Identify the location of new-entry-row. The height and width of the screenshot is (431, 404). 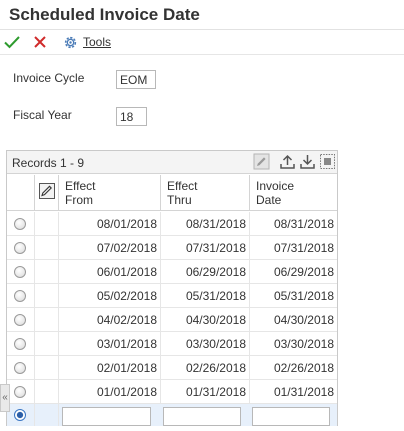
(172, 415).